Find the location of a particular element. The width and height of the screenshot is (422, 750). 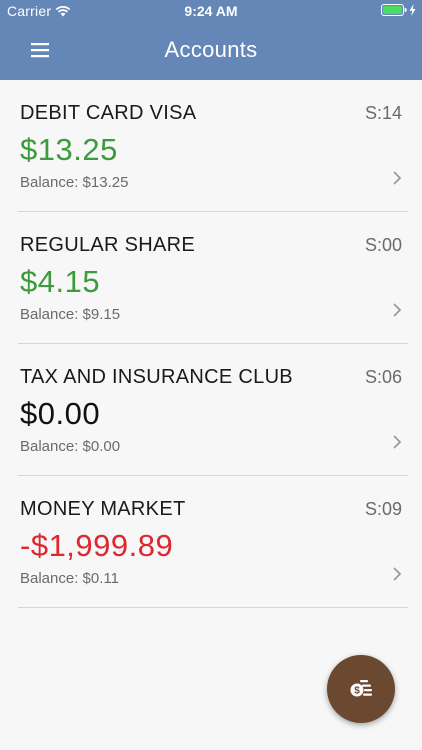

balance-label: Balance: $13.25 is located at coordinates (74, 182).